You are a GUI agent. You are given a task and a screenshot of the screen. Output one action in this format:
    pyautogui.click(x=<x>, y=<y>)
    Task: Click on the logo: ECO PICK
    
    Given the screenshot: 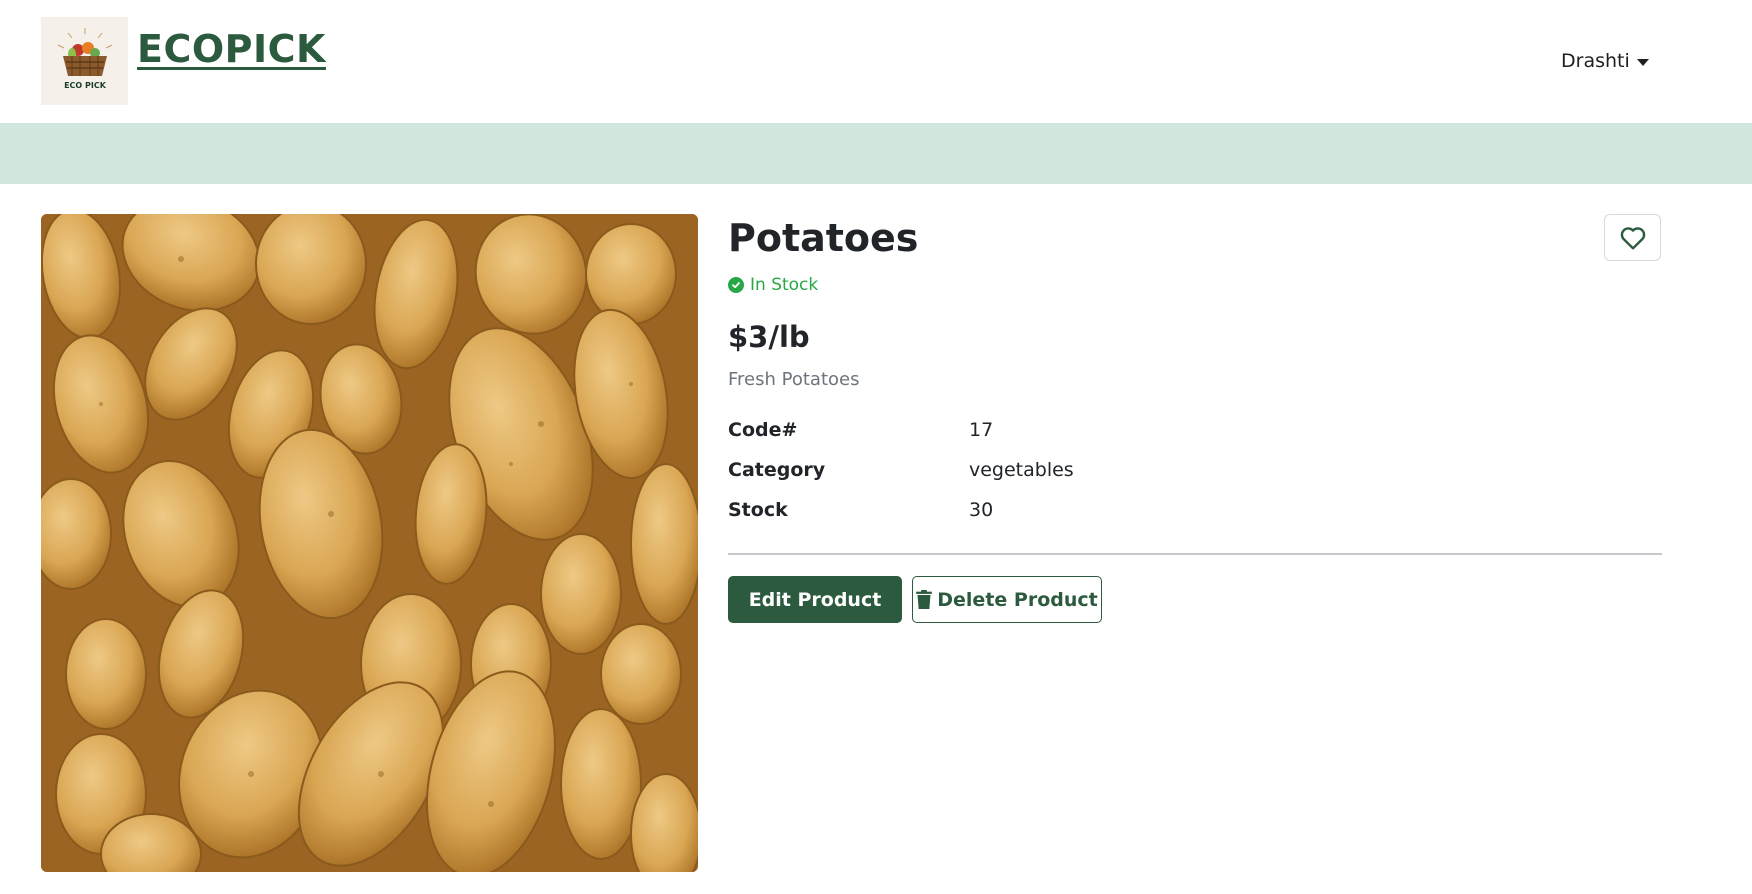 What is the action you would take?
    pyautogui.click(x=84, y=61)
    